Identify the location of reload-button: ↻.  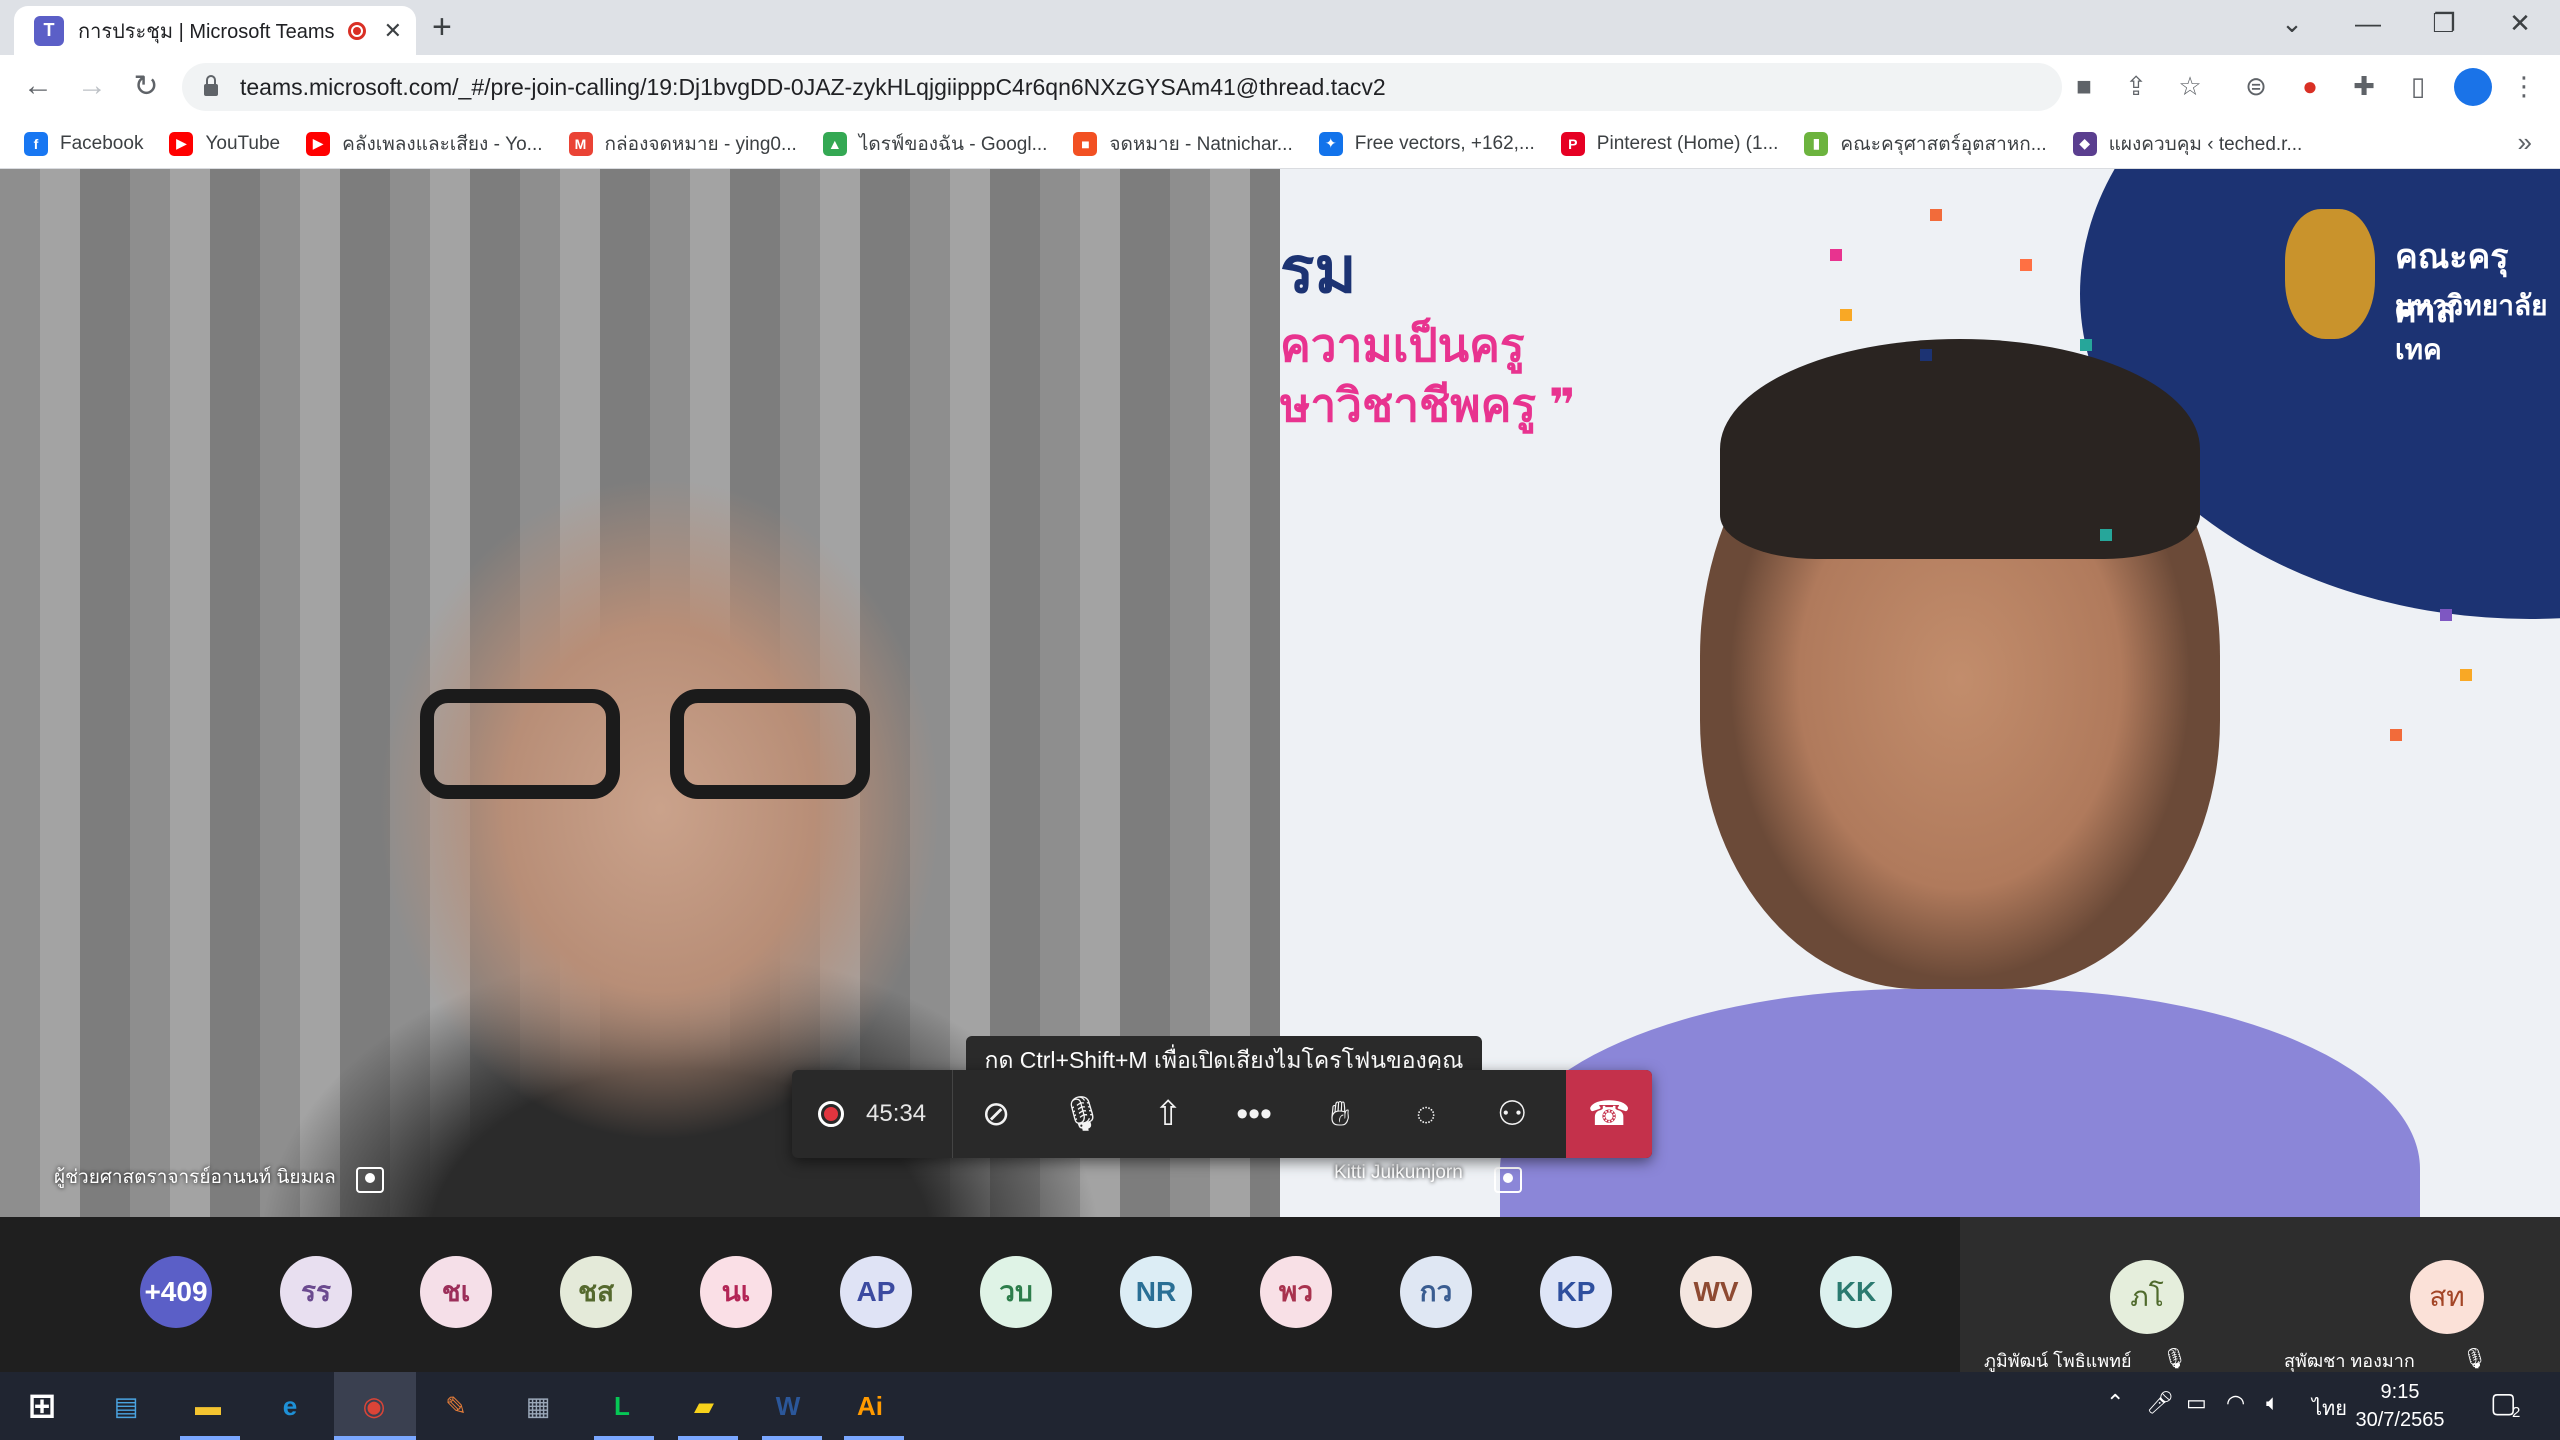
(146, 86).